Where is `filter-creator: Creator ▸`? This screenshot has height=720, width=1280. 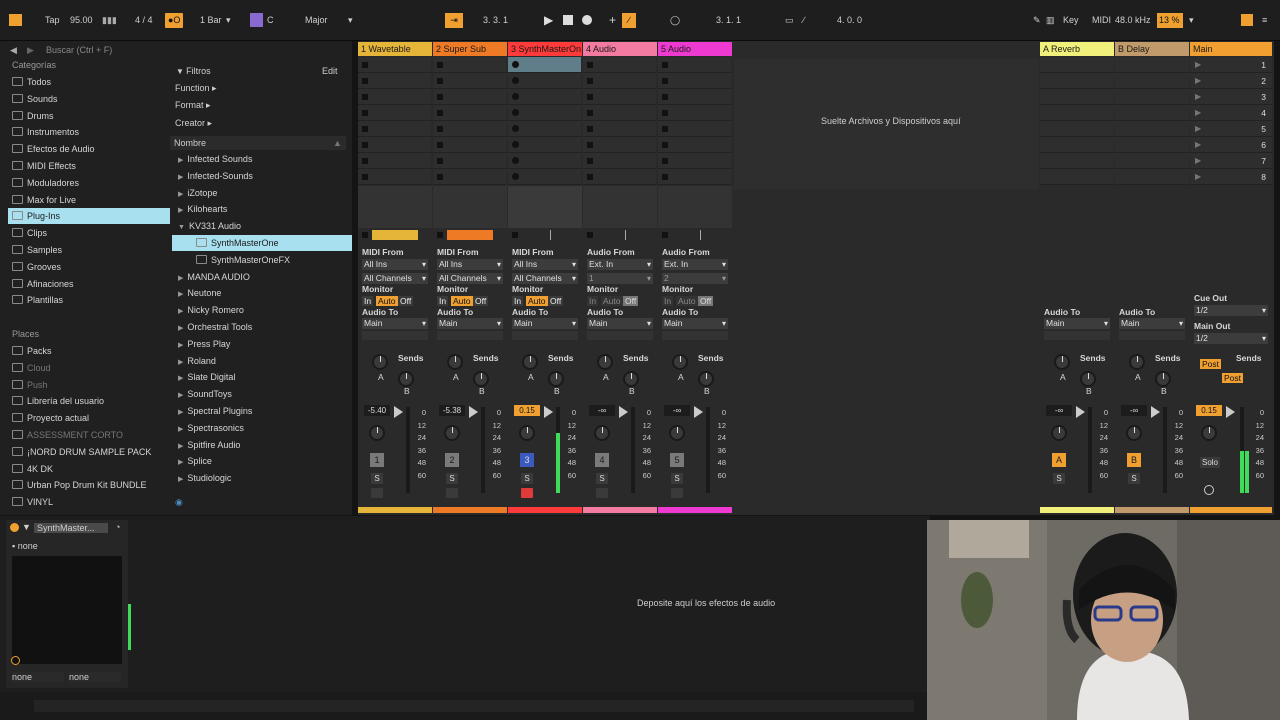 filter-creator: Creator ▸ is located at coordinates (193, 123).